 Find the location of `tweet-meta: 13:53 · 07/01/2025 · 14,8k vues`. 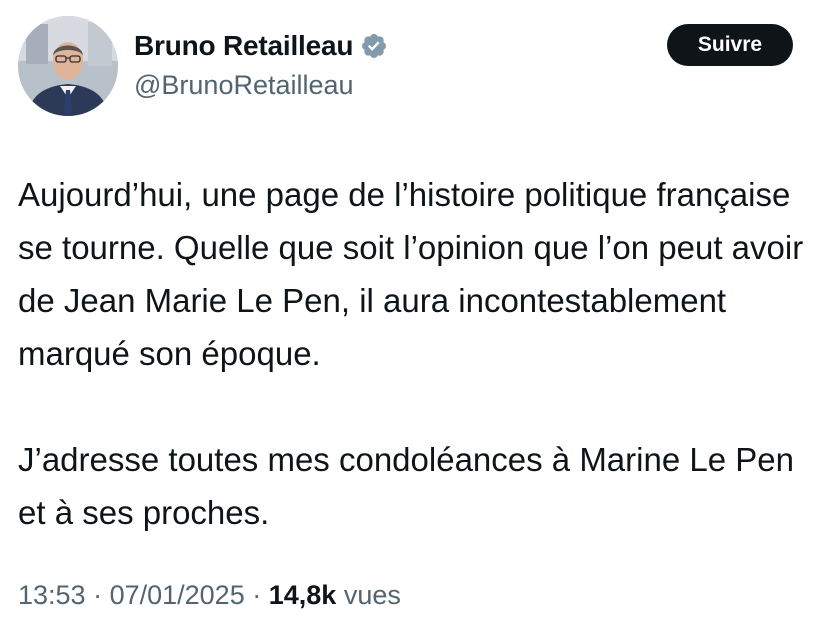

tweet-meta: 13:53 · 07/01/2025 · 14,8k vues is located at coordinates (209, 595).